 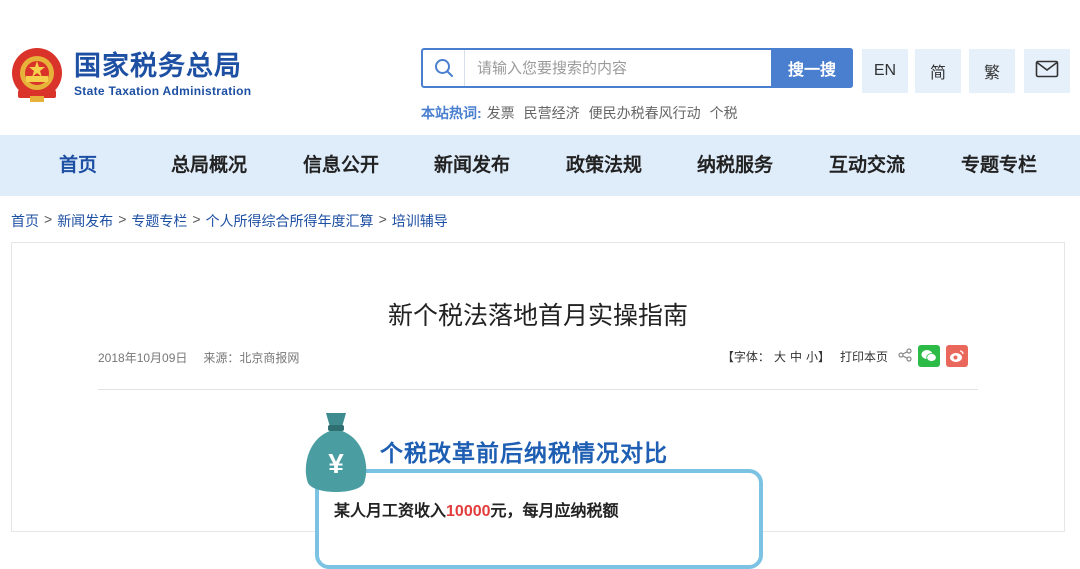 What do you see at coordinates (78, 165) in the screenshot?
I see `nav-item-home: 首页` at bounding box center [78, 165].